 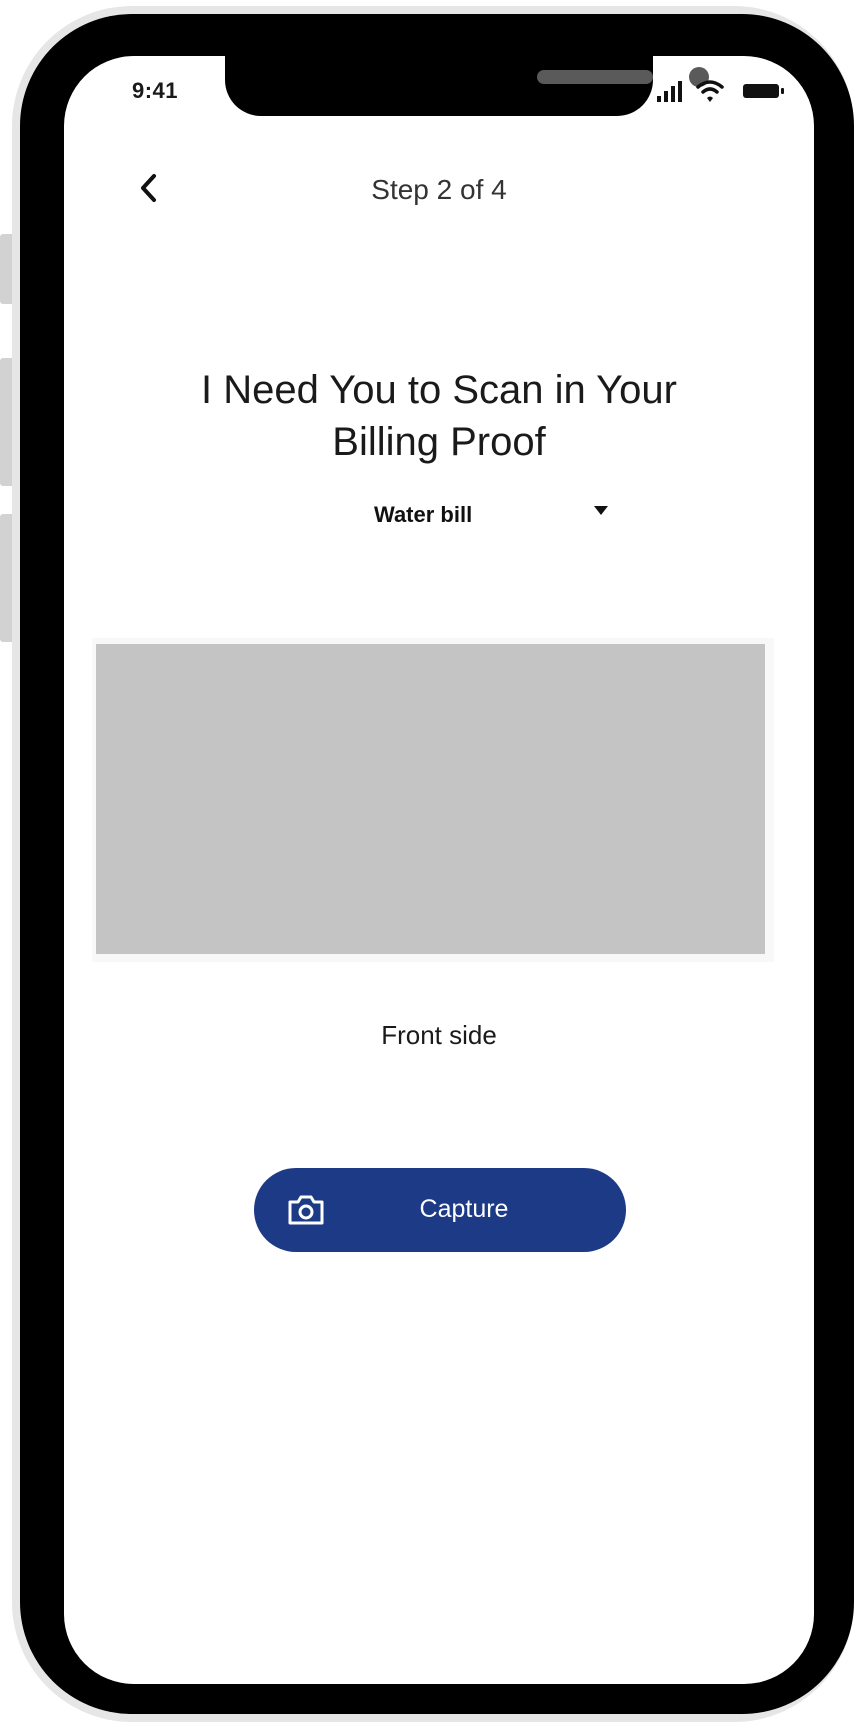 What do you see at coordinates (464, 1209) in the screenshot?
I see `capture-button-label: Capture` at bounding box center [464, 1209].